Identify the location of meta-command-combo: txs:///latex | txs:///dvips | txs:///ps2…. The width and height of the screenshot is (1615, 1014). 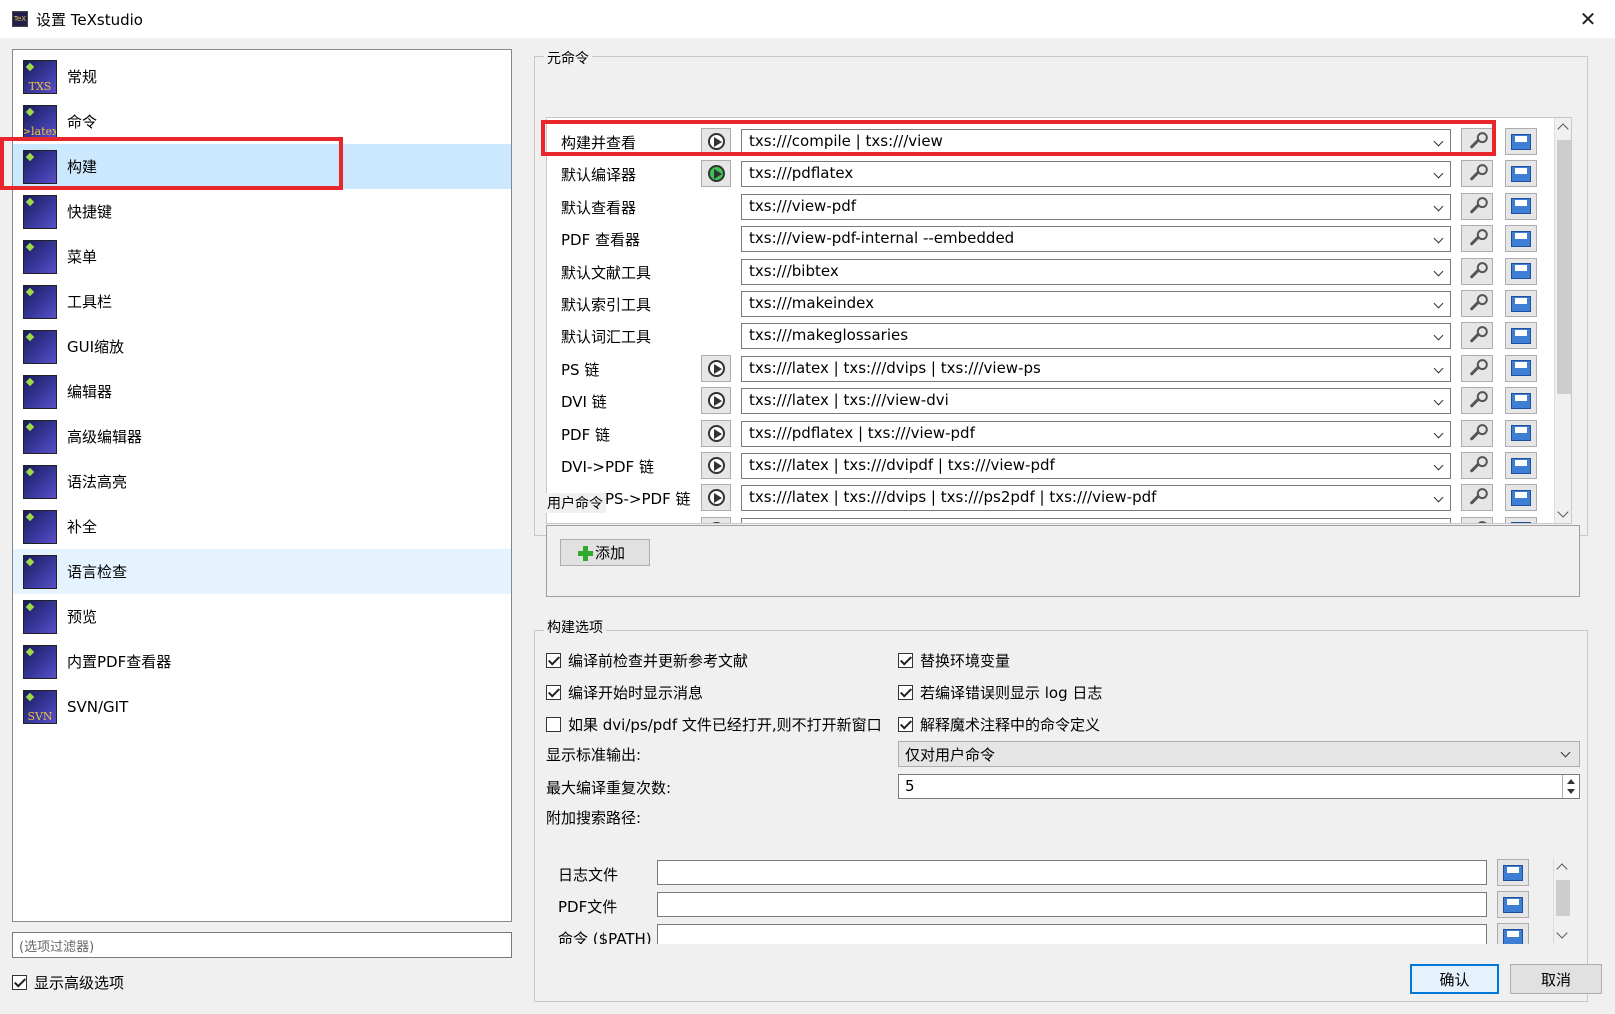
(1096, 498).